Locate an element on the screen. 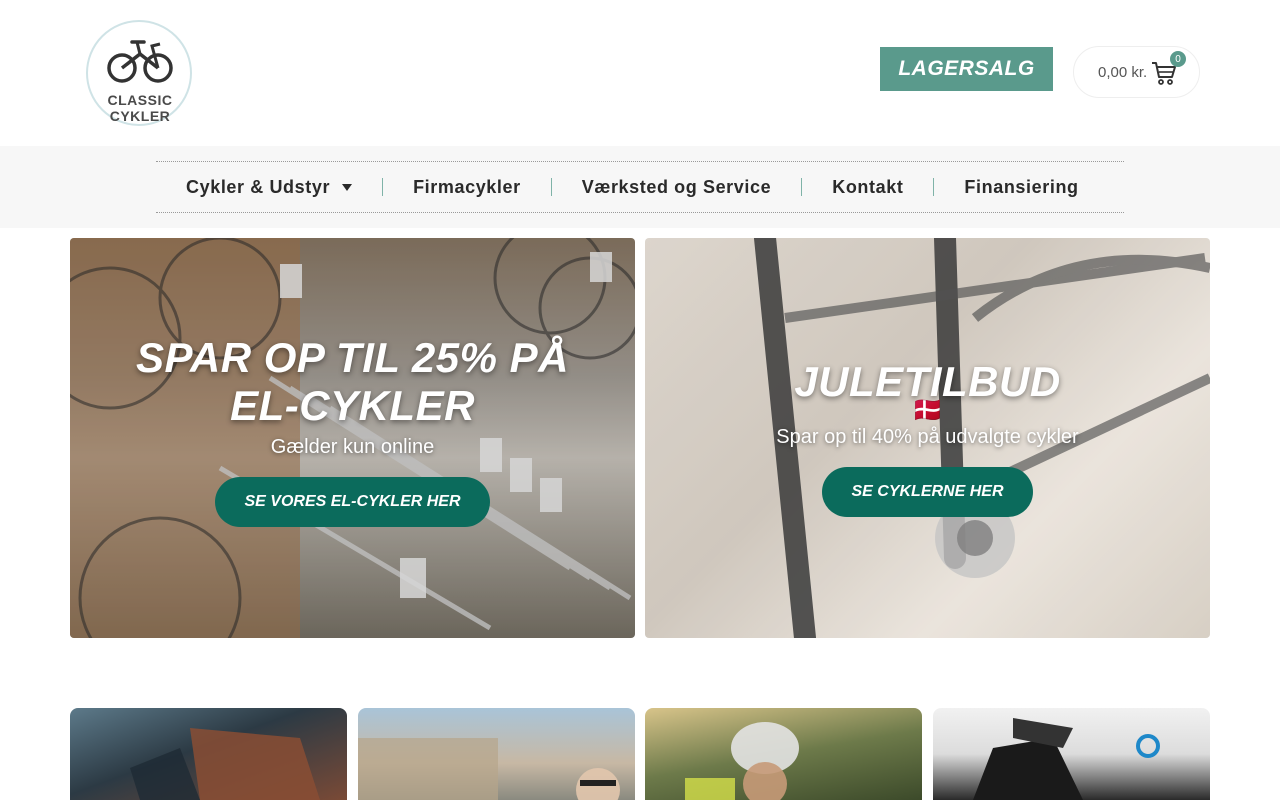  cart-count-badge: 0 is located at coordinates (1178, 59).